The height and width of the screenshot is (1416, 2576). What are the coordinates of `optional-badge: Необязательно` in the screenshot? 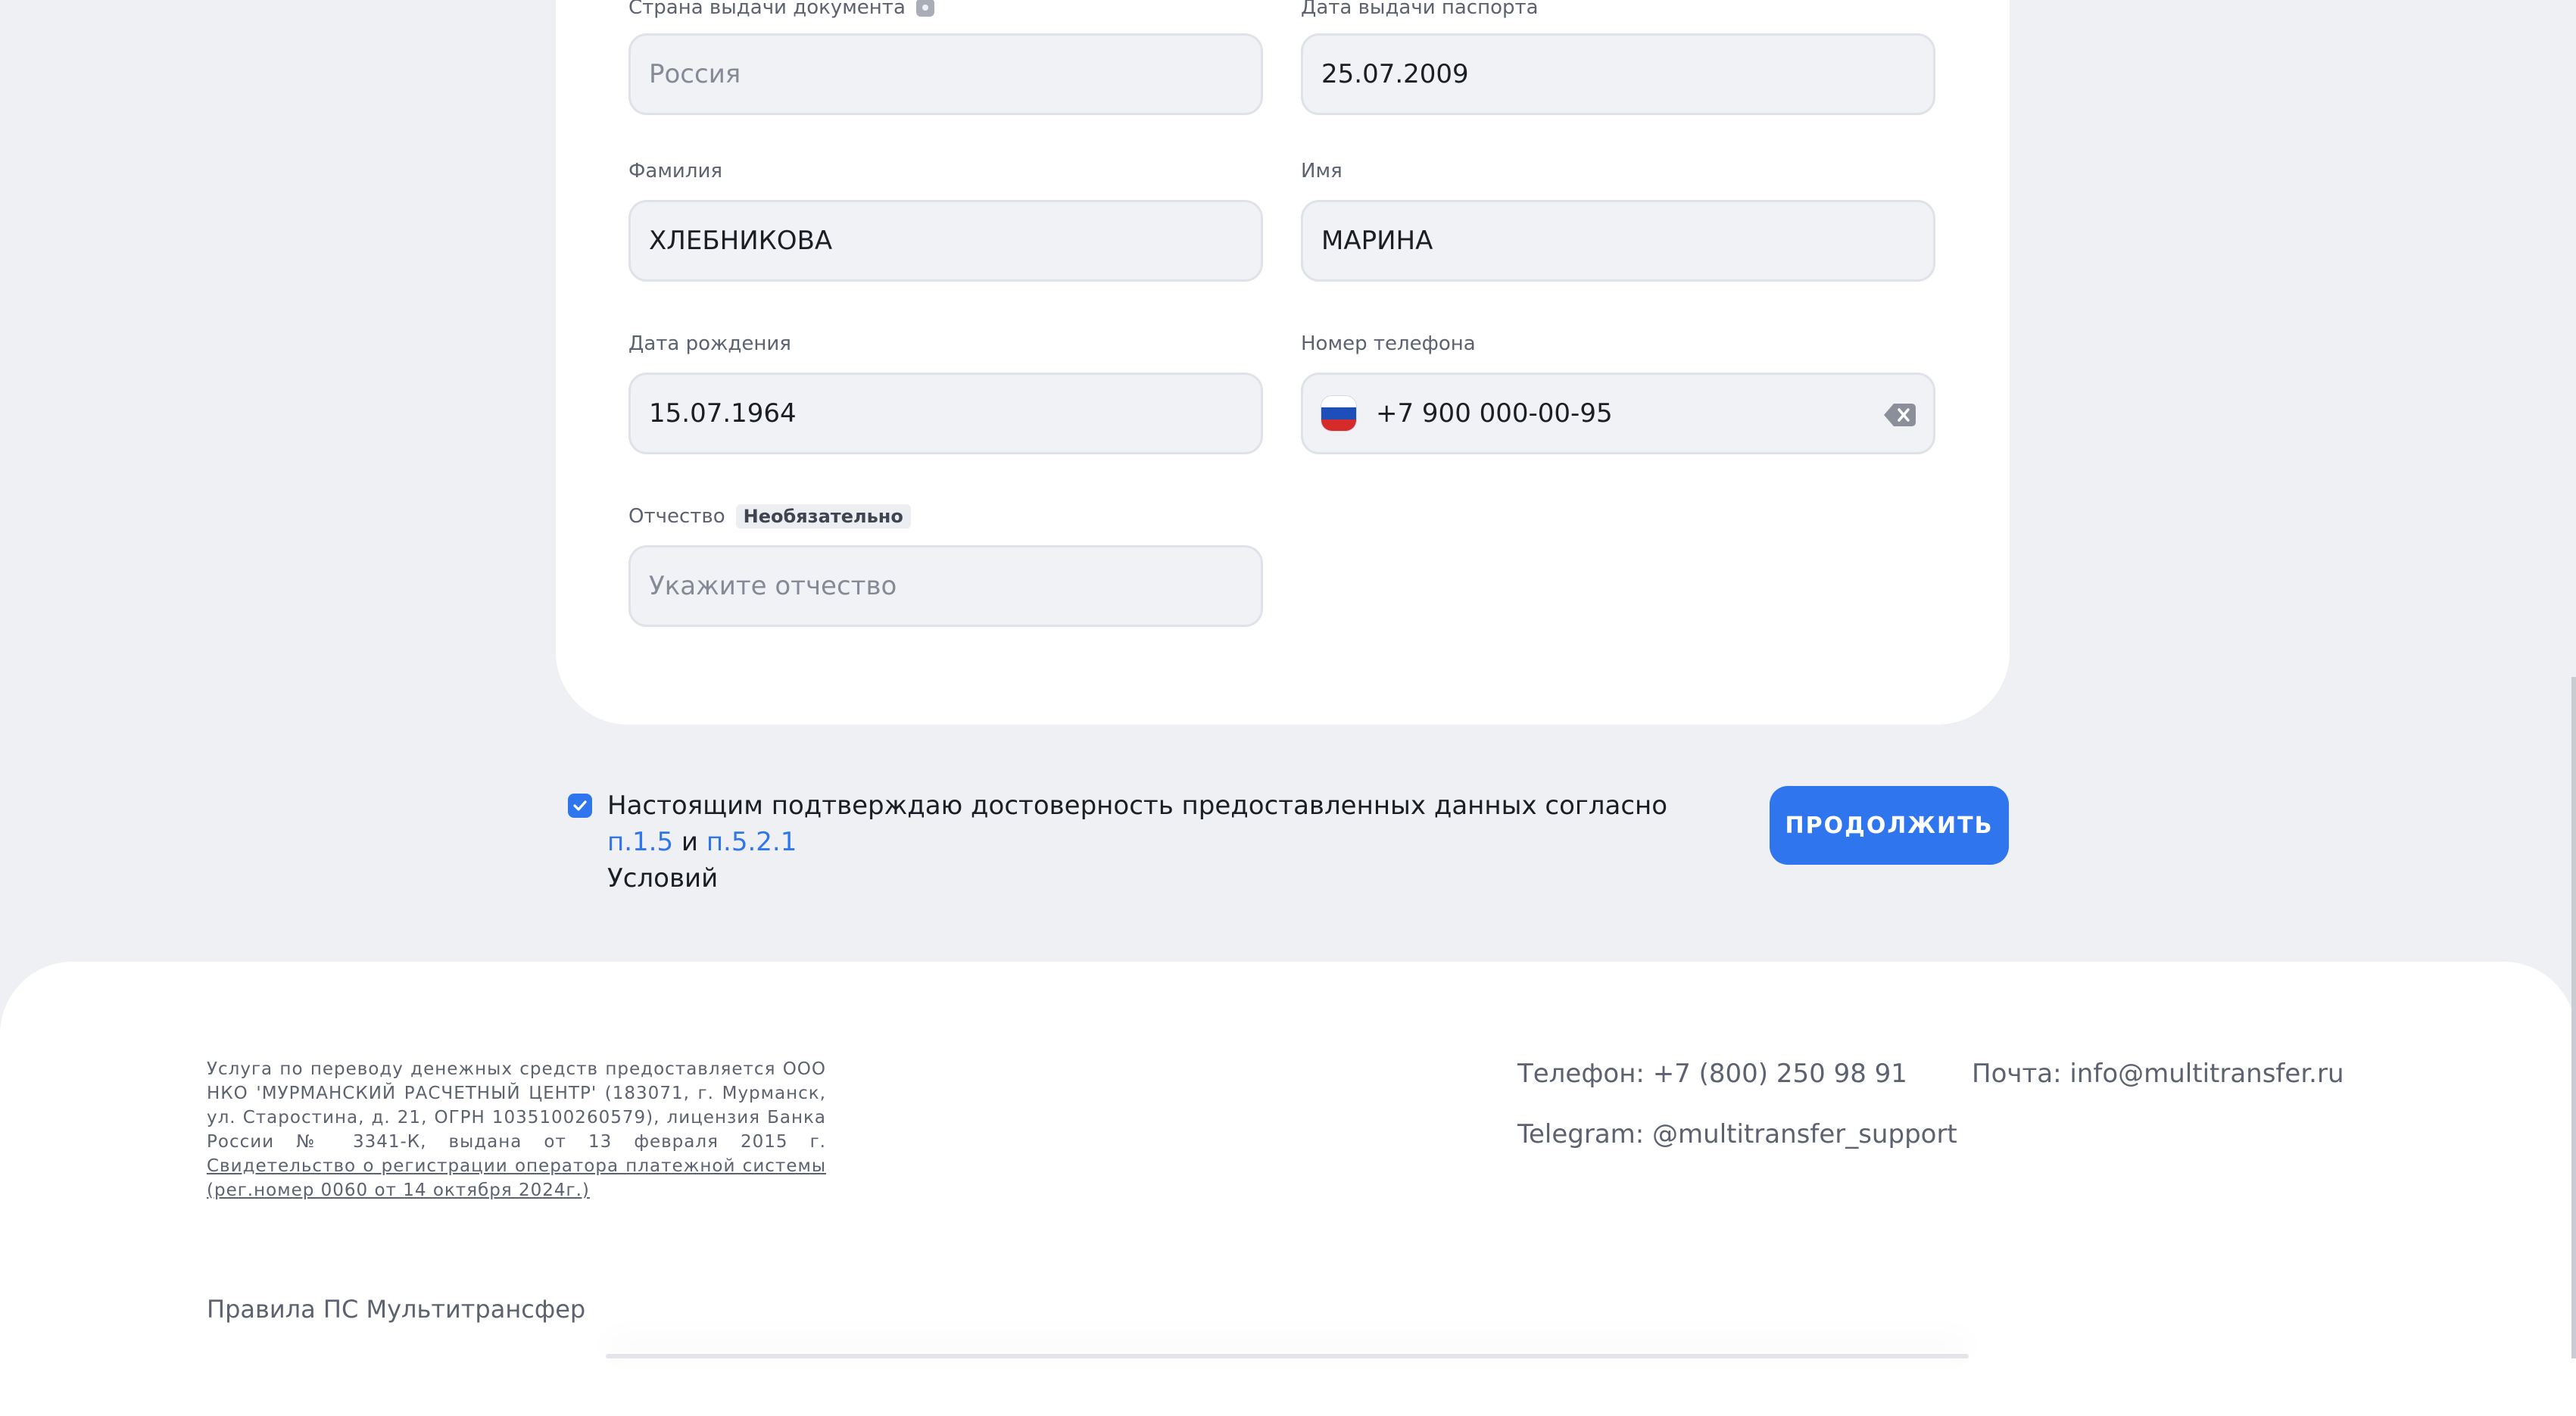 It's located at (823, 516).